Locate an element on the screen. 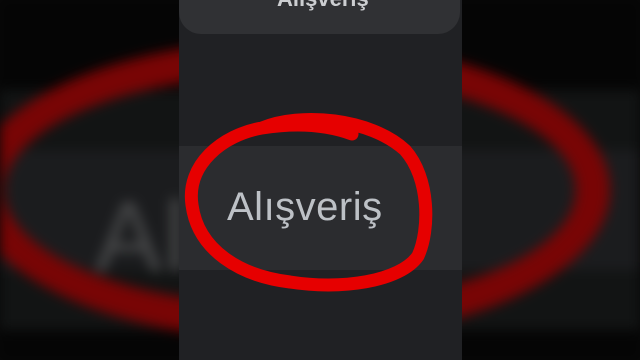 This screenshot has height=360, width=640. search-query-text: Alışveriş is located at coordinates (323, 6).